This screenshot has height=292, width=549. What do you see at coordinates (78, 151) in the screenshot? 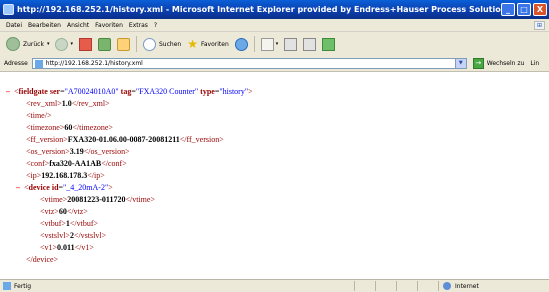
I see `xml-os-version-line: <os_version>3.19</os_version>` at bounding box center [78, 151].